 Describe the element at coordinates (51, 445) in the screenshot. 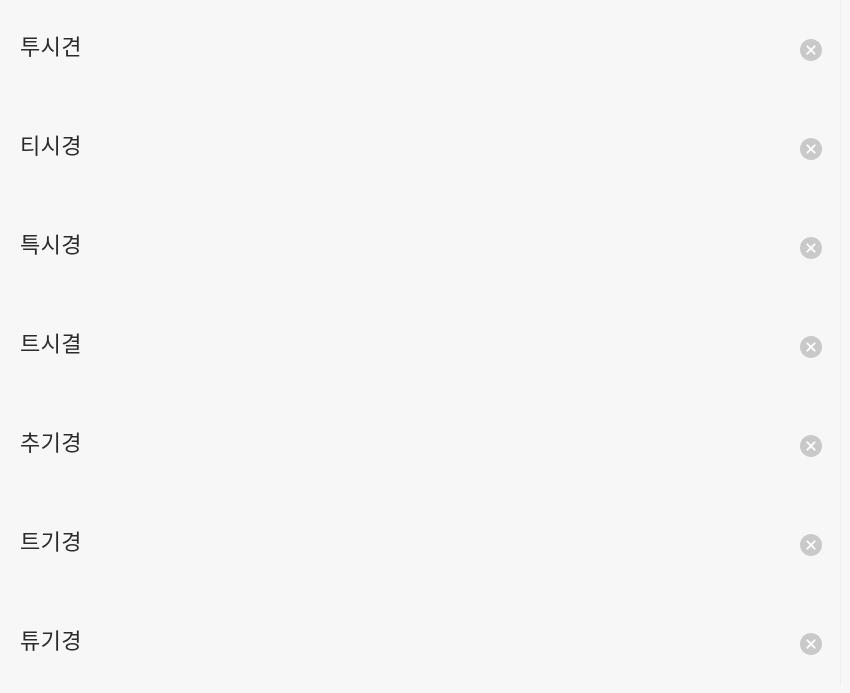

I see `history-item-label: 추기경` at that location.